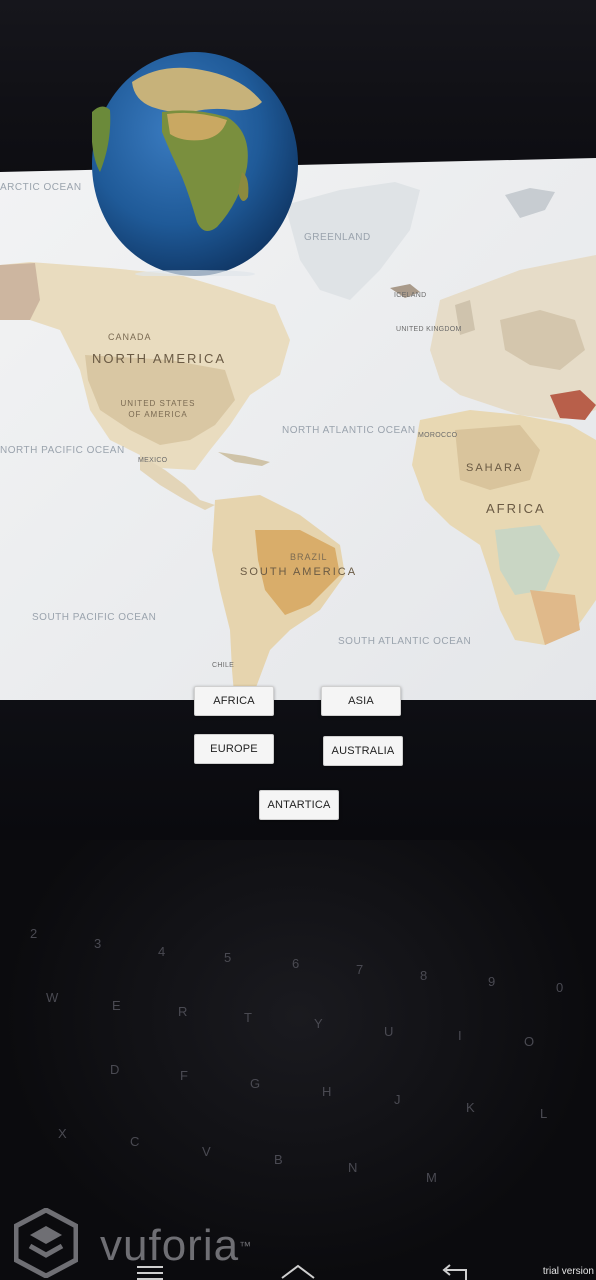  I want to click on keyboard-key: N, so click(353, 1167).